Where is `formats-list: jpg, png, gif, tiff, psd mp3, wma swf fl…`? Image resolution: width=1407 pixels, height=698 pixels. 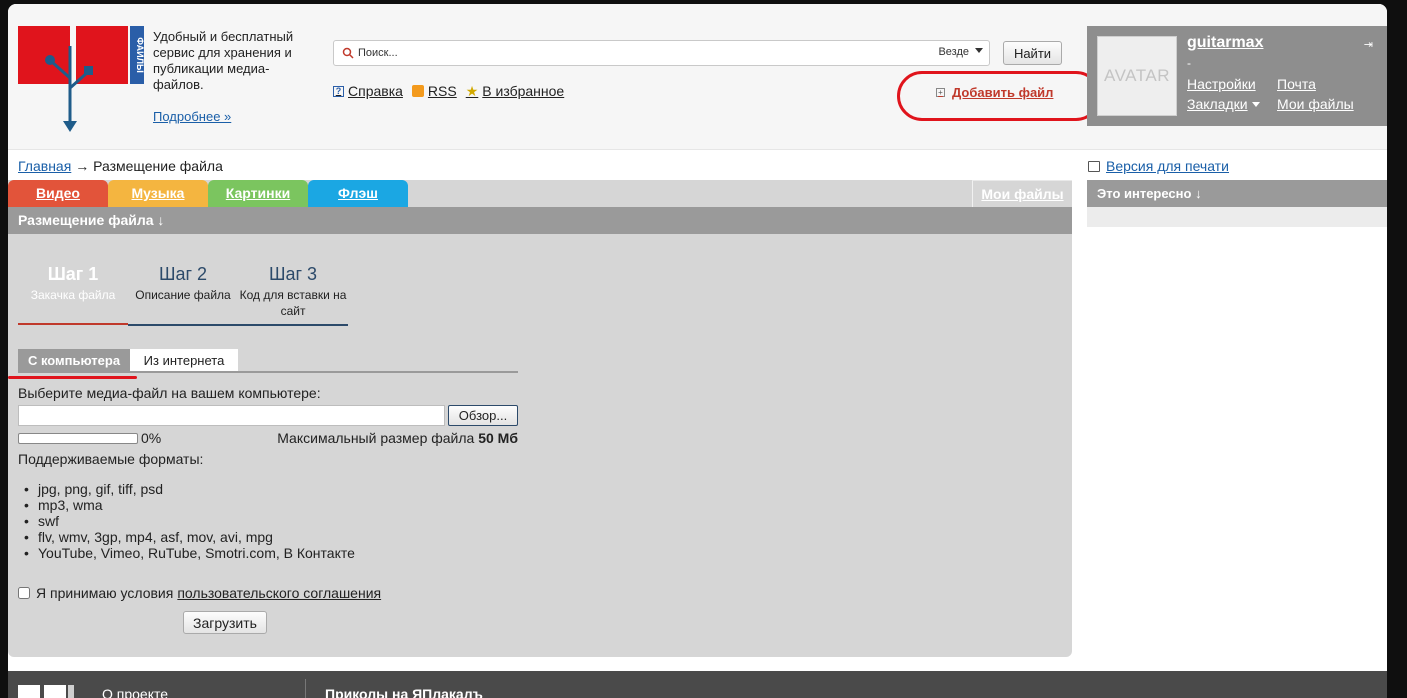 formats-list: jpg, png, gif, tiff, psd mp3, wma swf fl… is located at coordinates (189, 521).